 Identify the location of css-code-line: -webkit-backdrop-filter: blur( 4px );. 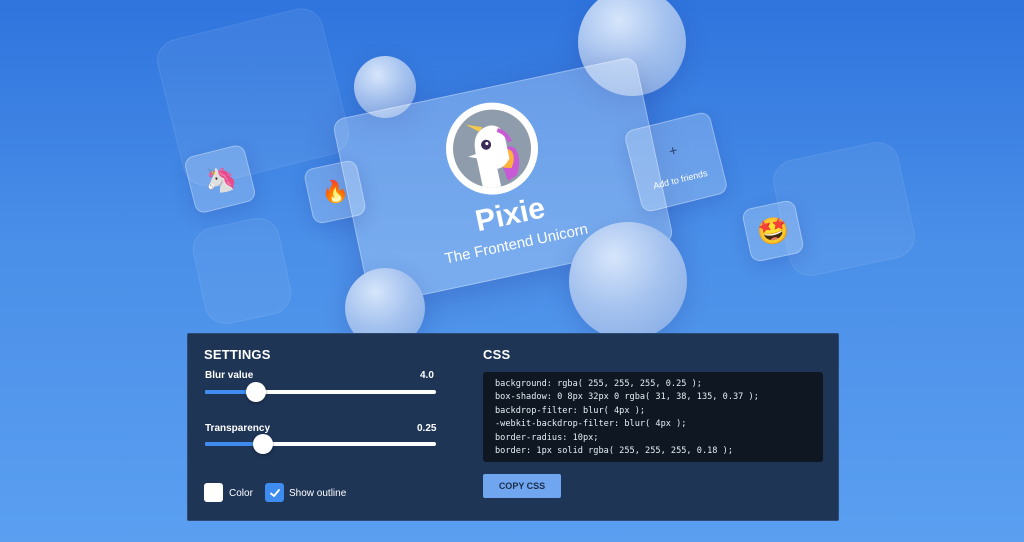
(591, 424).